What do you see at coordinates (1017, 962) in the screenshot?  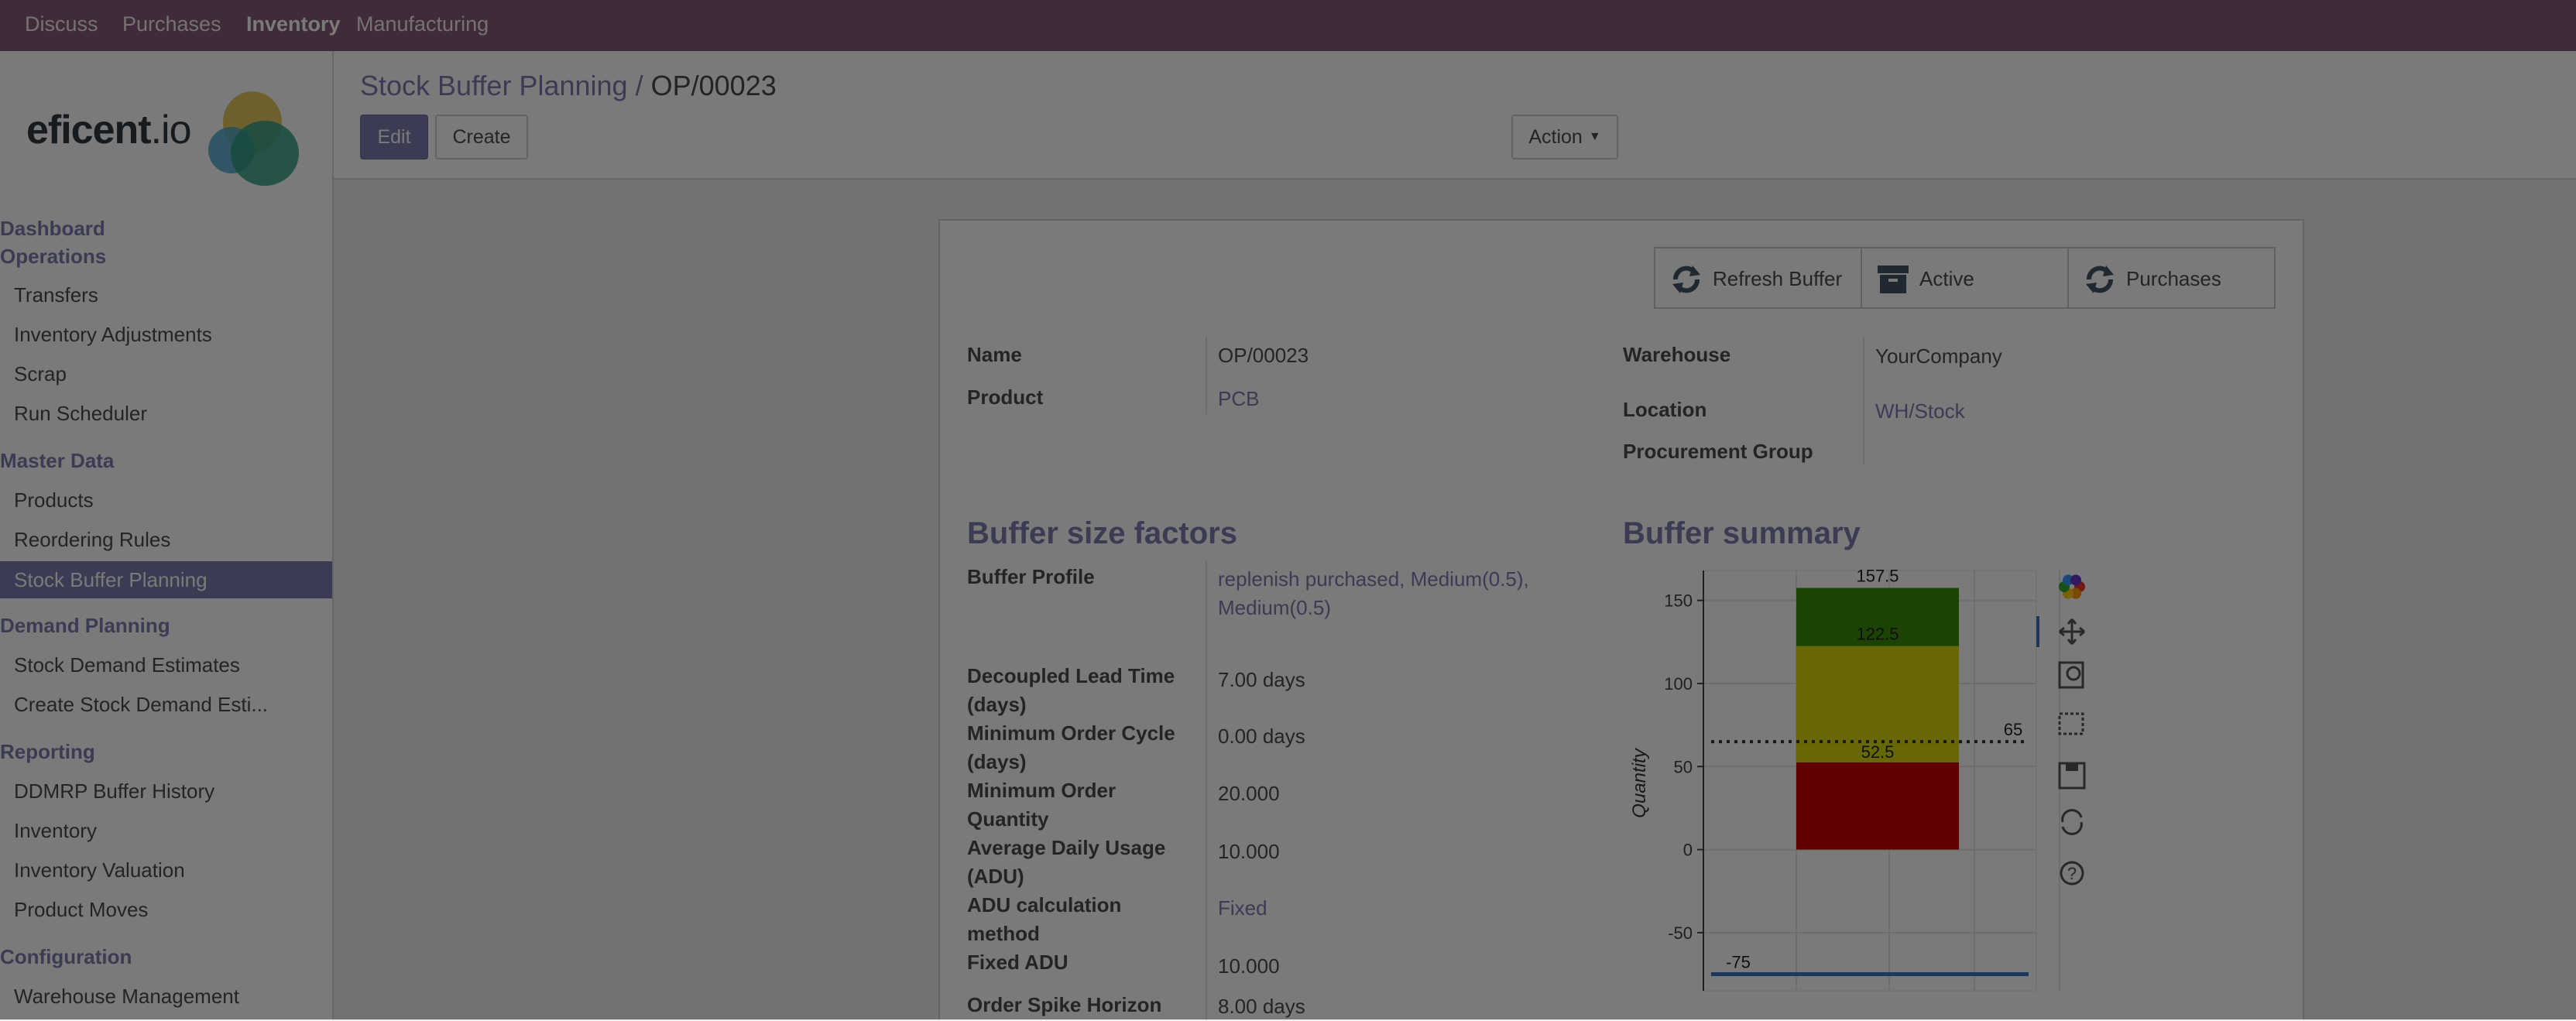 I see `fixed-adu-label: Fixed ADU` at bounding box center [1017, 962].